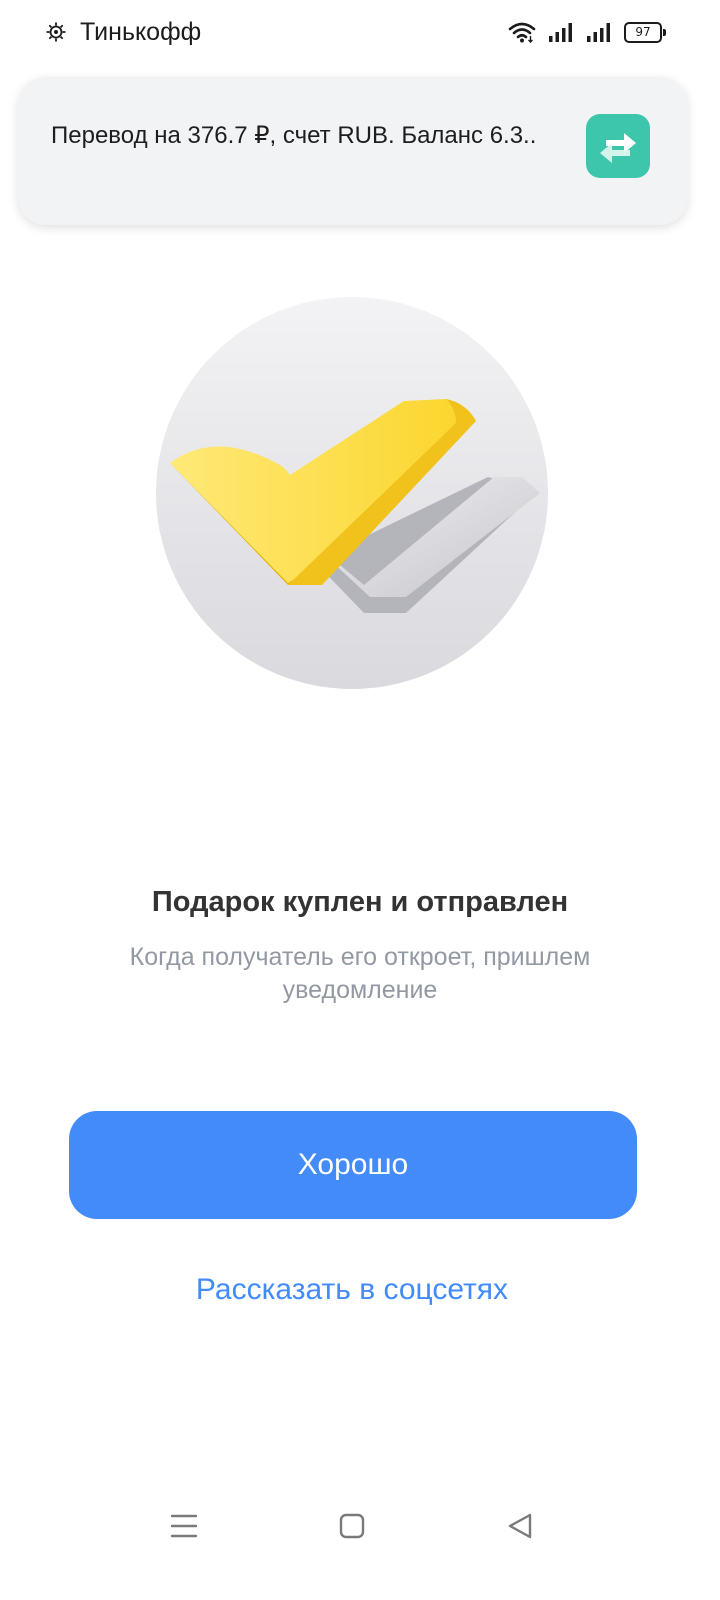 The image size is (720, 1600). What do you see at coordinates (618, 146) in the screenshot?
I see `transfer-arrows-icon` at bounding box center [618, 146].